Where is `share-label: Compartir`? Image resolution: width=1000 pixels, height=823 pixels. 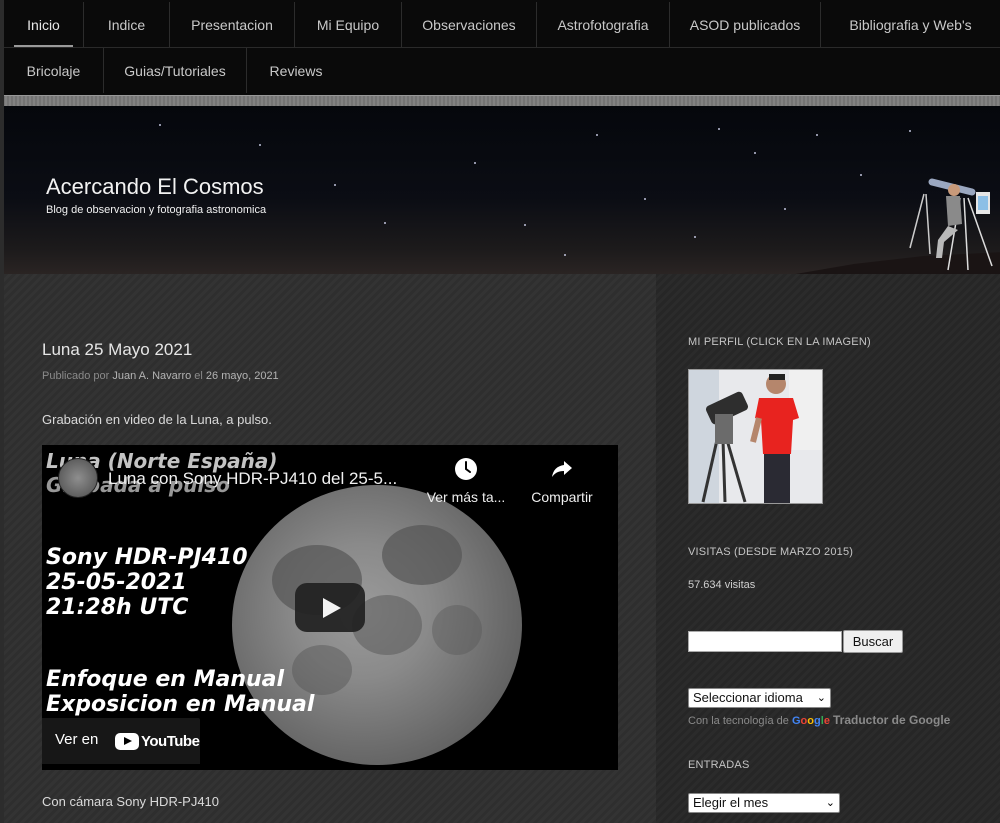
share-label: Compartir is located at coordinates (562, 497).